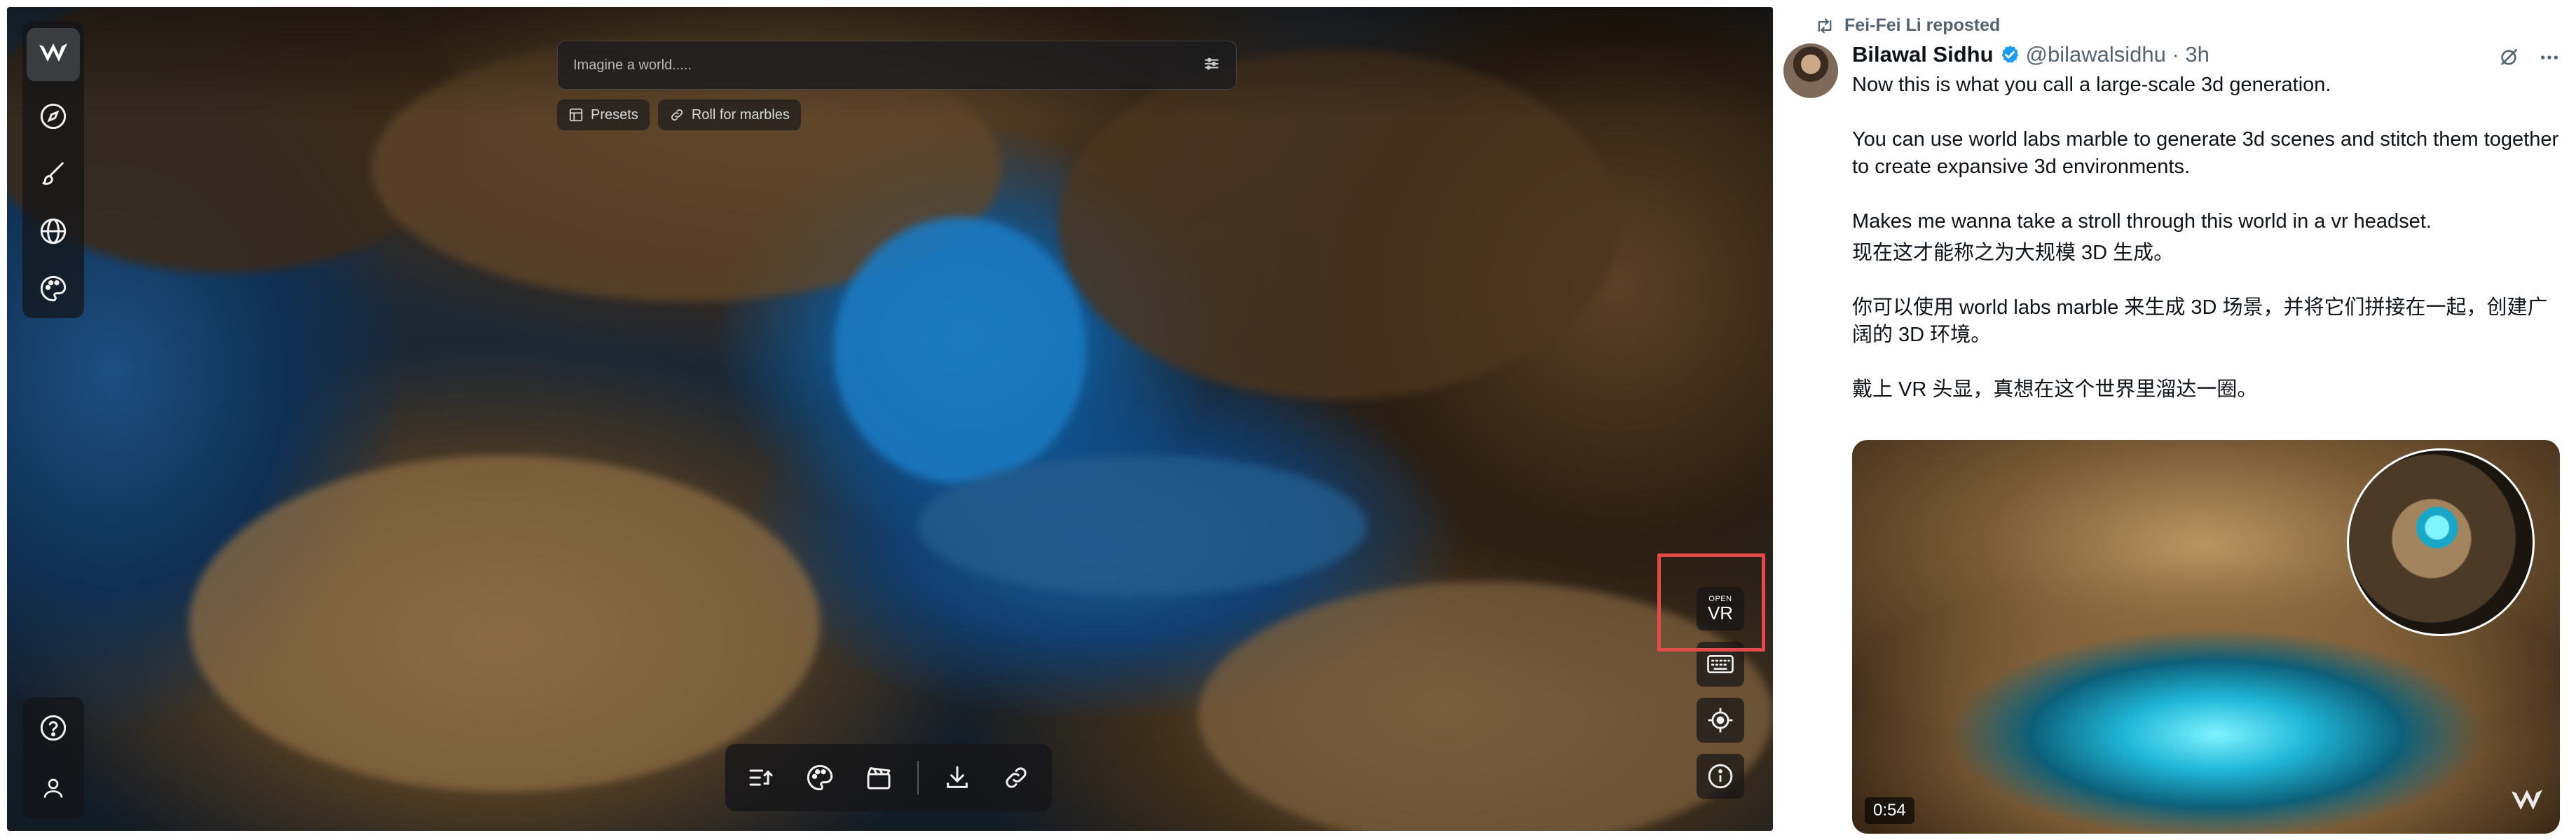  I want to click on grok-icon, so click(2509, 57).